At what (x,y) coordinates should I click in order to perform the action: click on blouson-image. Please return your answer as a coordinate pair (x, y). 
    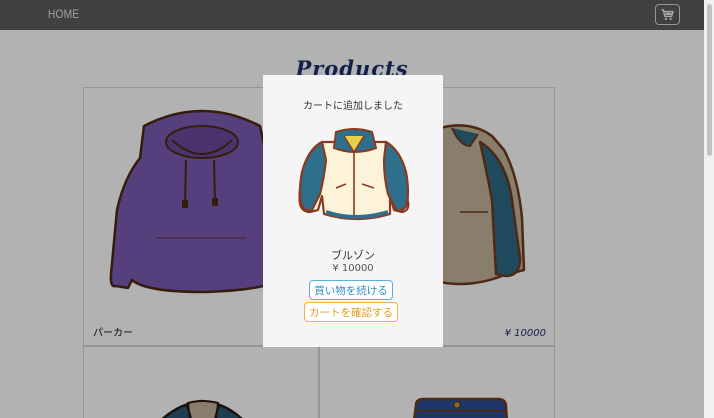
    Looking at the image, I should click on (354, 174).